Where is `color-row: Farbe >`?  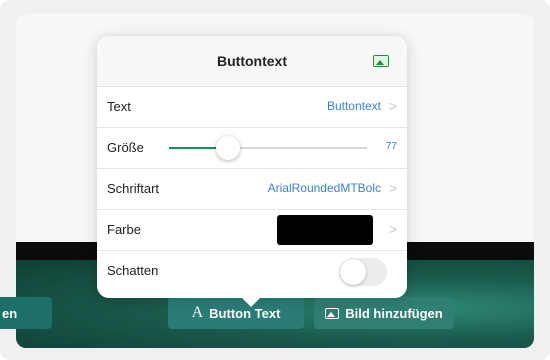 color-row: Farbe > is located at coordinates (252, 230).